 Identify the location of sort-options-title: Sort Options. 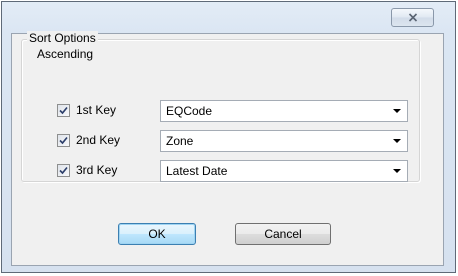
(62, 38).